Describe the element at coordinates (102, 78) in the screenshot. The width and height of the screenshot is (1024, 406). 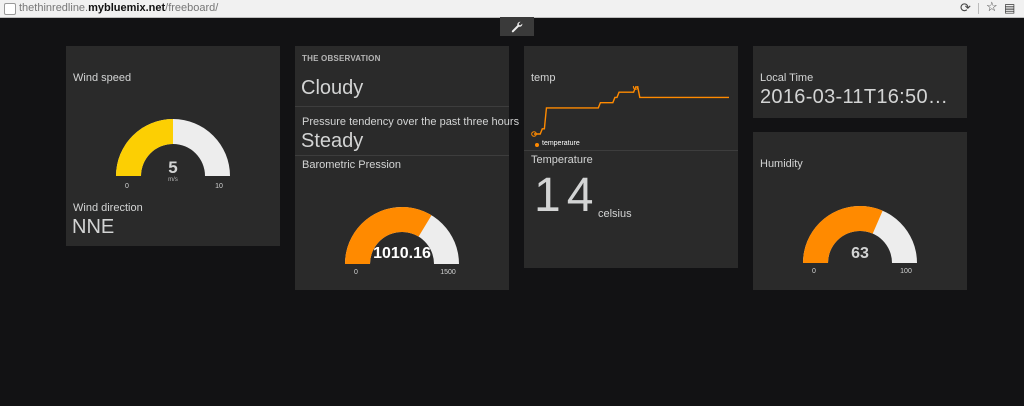
I see `wind-speed-title: Wind speed` at that location.